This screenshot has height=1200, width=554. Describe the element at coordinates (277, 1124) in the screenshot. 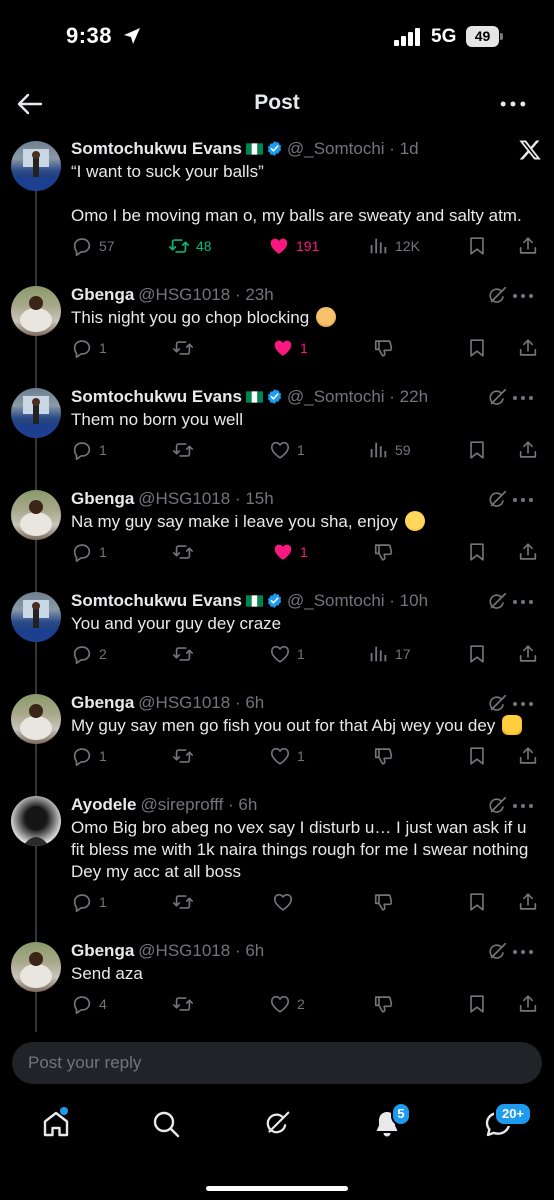

I see `nav-grok` at that location.